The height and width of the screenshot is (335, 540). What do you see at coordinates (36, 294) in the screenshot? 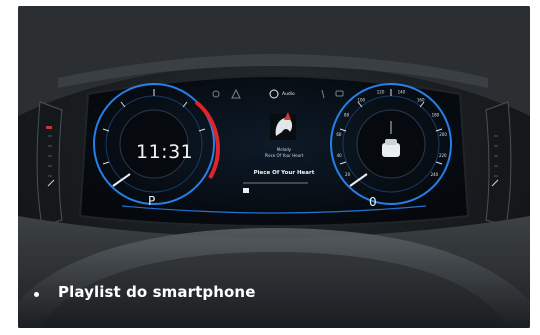
I see `bullet-icon` at bounding box center [36, 294].